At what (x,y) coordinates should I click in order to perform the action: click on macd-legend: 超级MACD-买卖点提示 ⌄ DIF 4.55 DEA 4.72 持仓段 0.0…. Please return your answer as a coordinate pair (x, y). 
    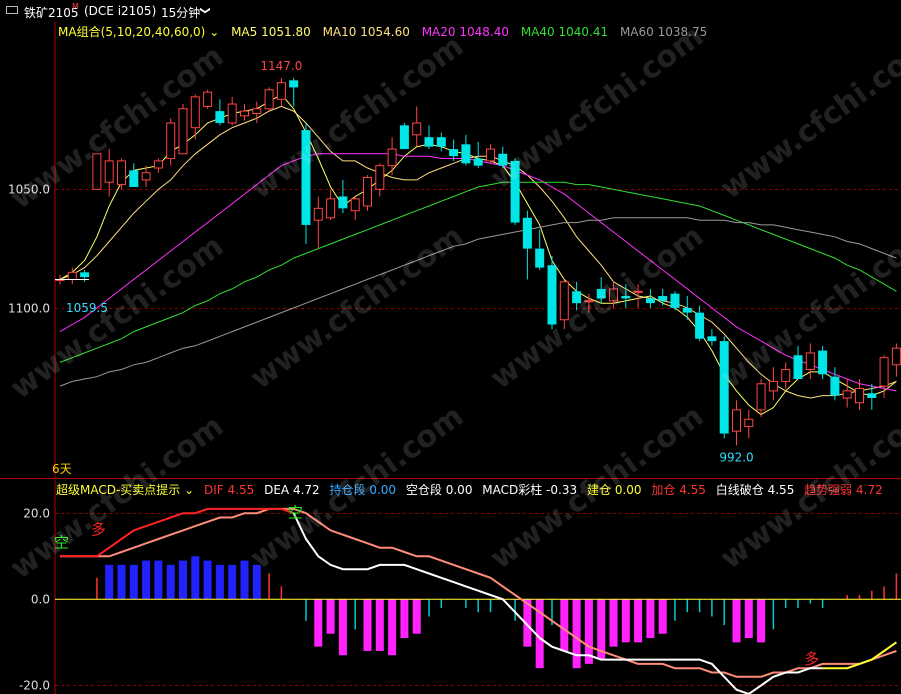
    Looking at the image, I should click on (469, 489).